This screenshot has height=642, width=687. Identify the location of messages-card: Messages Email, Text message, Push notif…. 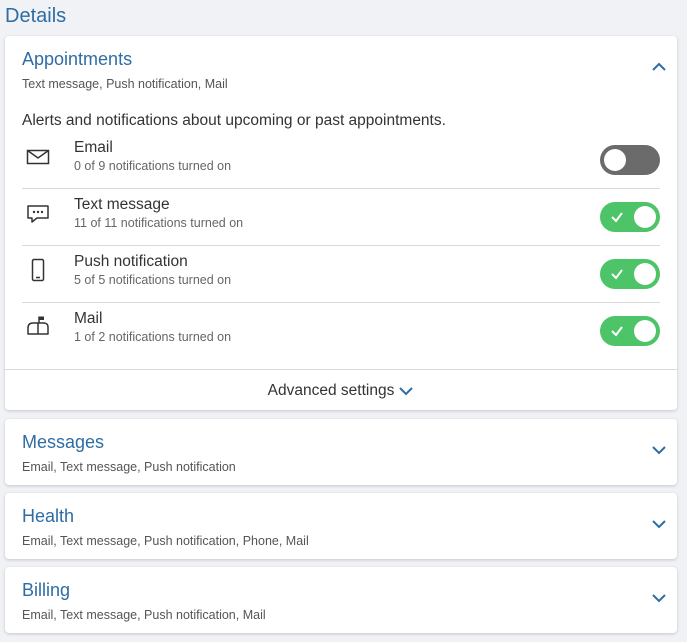
(341, 452).